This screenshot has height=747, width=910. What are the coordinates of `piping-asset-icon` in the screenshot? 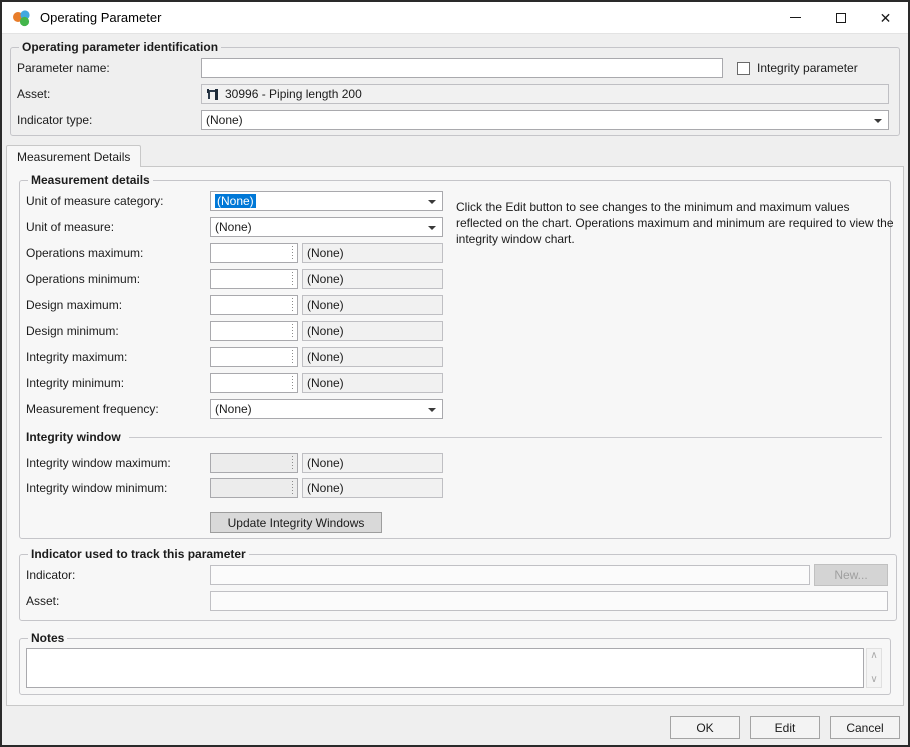 It's located at (212, 94).